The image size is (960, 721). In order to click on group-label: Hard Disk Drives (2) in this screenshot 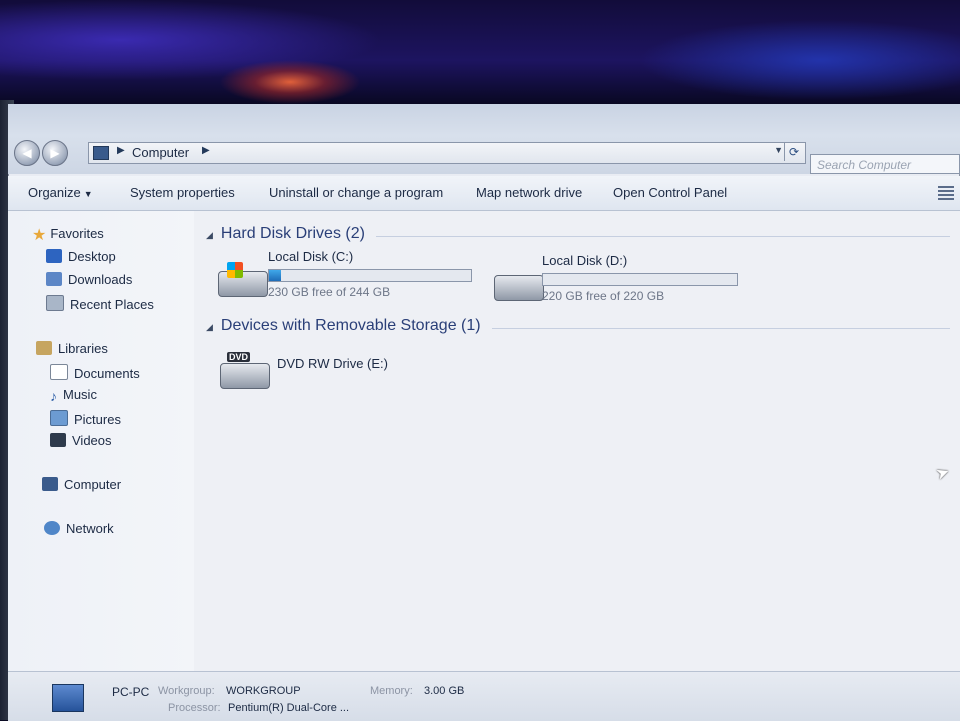, I will do `click(292, 233)`.